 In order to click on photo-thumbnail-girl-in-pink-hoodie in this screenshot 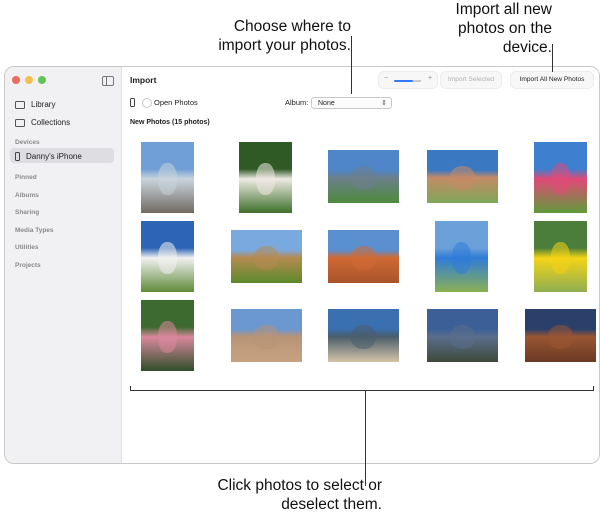, I will do `click(167, 335)`.